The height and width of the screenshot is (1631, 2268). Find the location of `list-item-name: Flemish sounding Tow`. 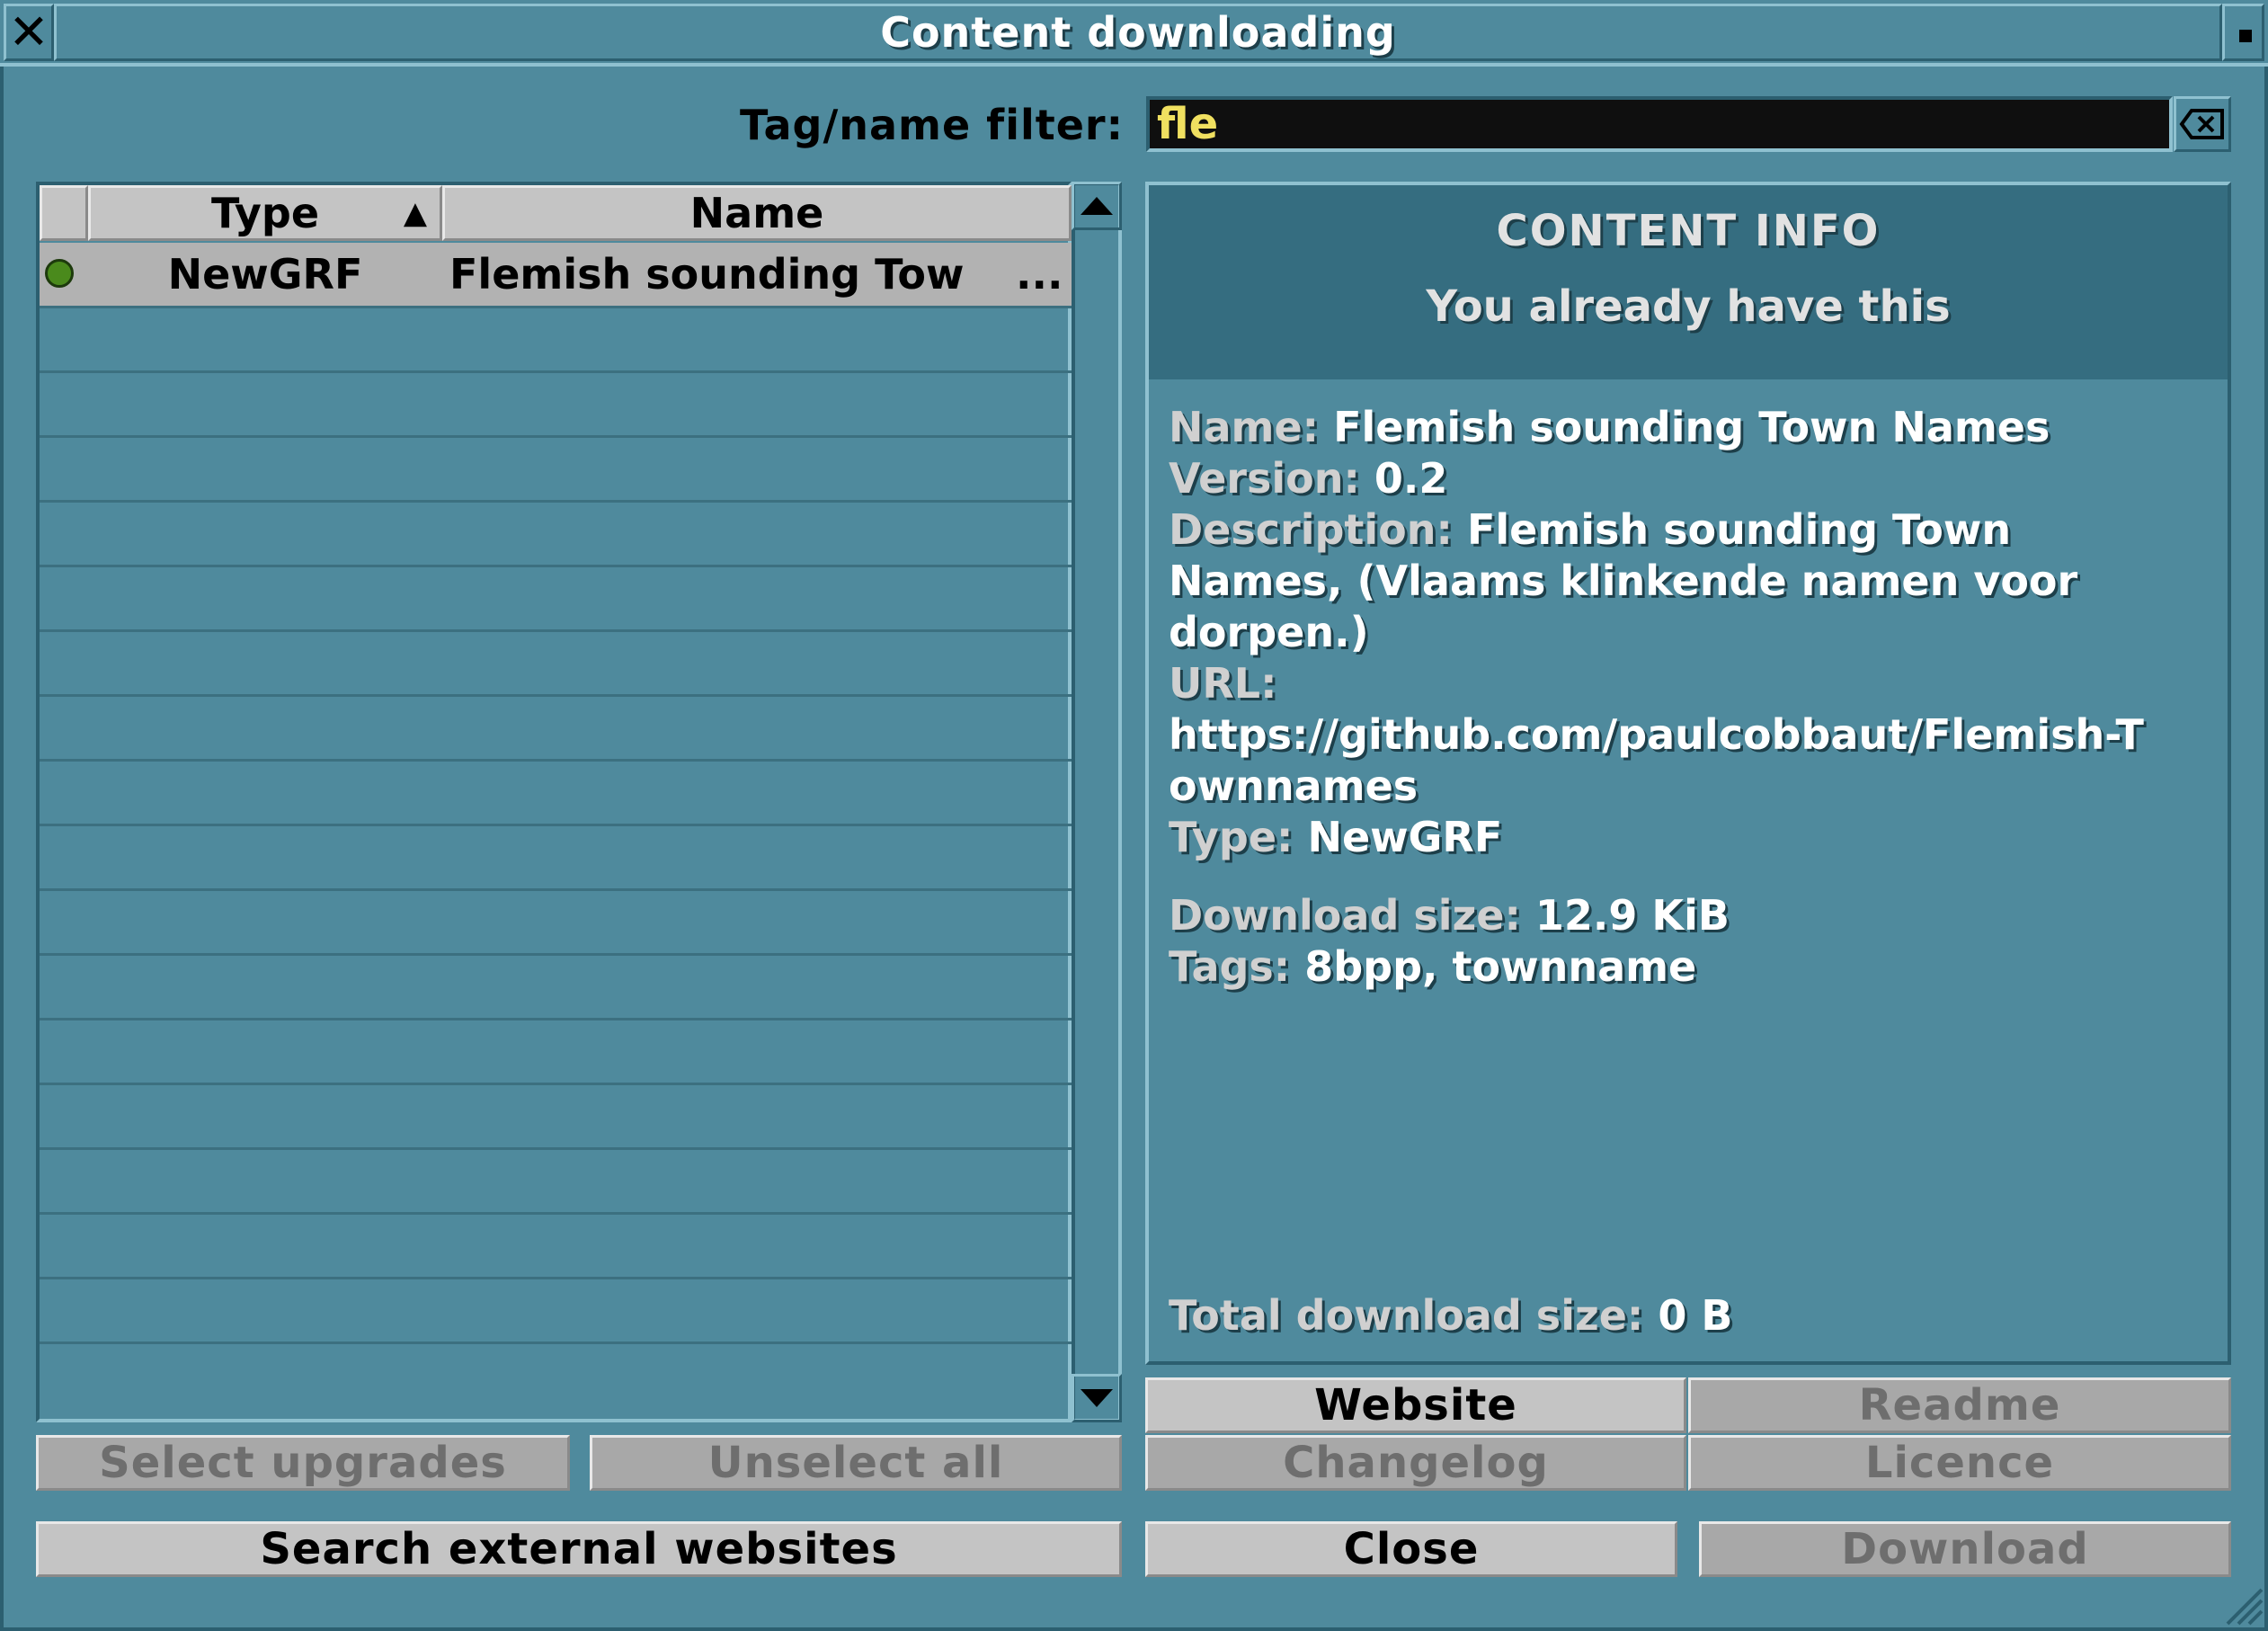

list-item-name: Flemish sounding Tow is located at coordinates (707, 274).